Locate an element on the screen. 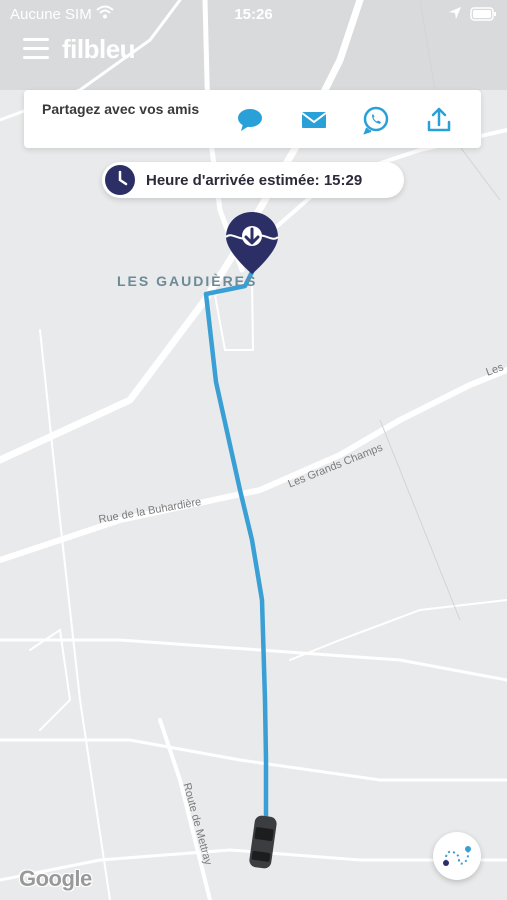  status-bar: Aucune SIM 15:26 is located at coordinates (253, 14).